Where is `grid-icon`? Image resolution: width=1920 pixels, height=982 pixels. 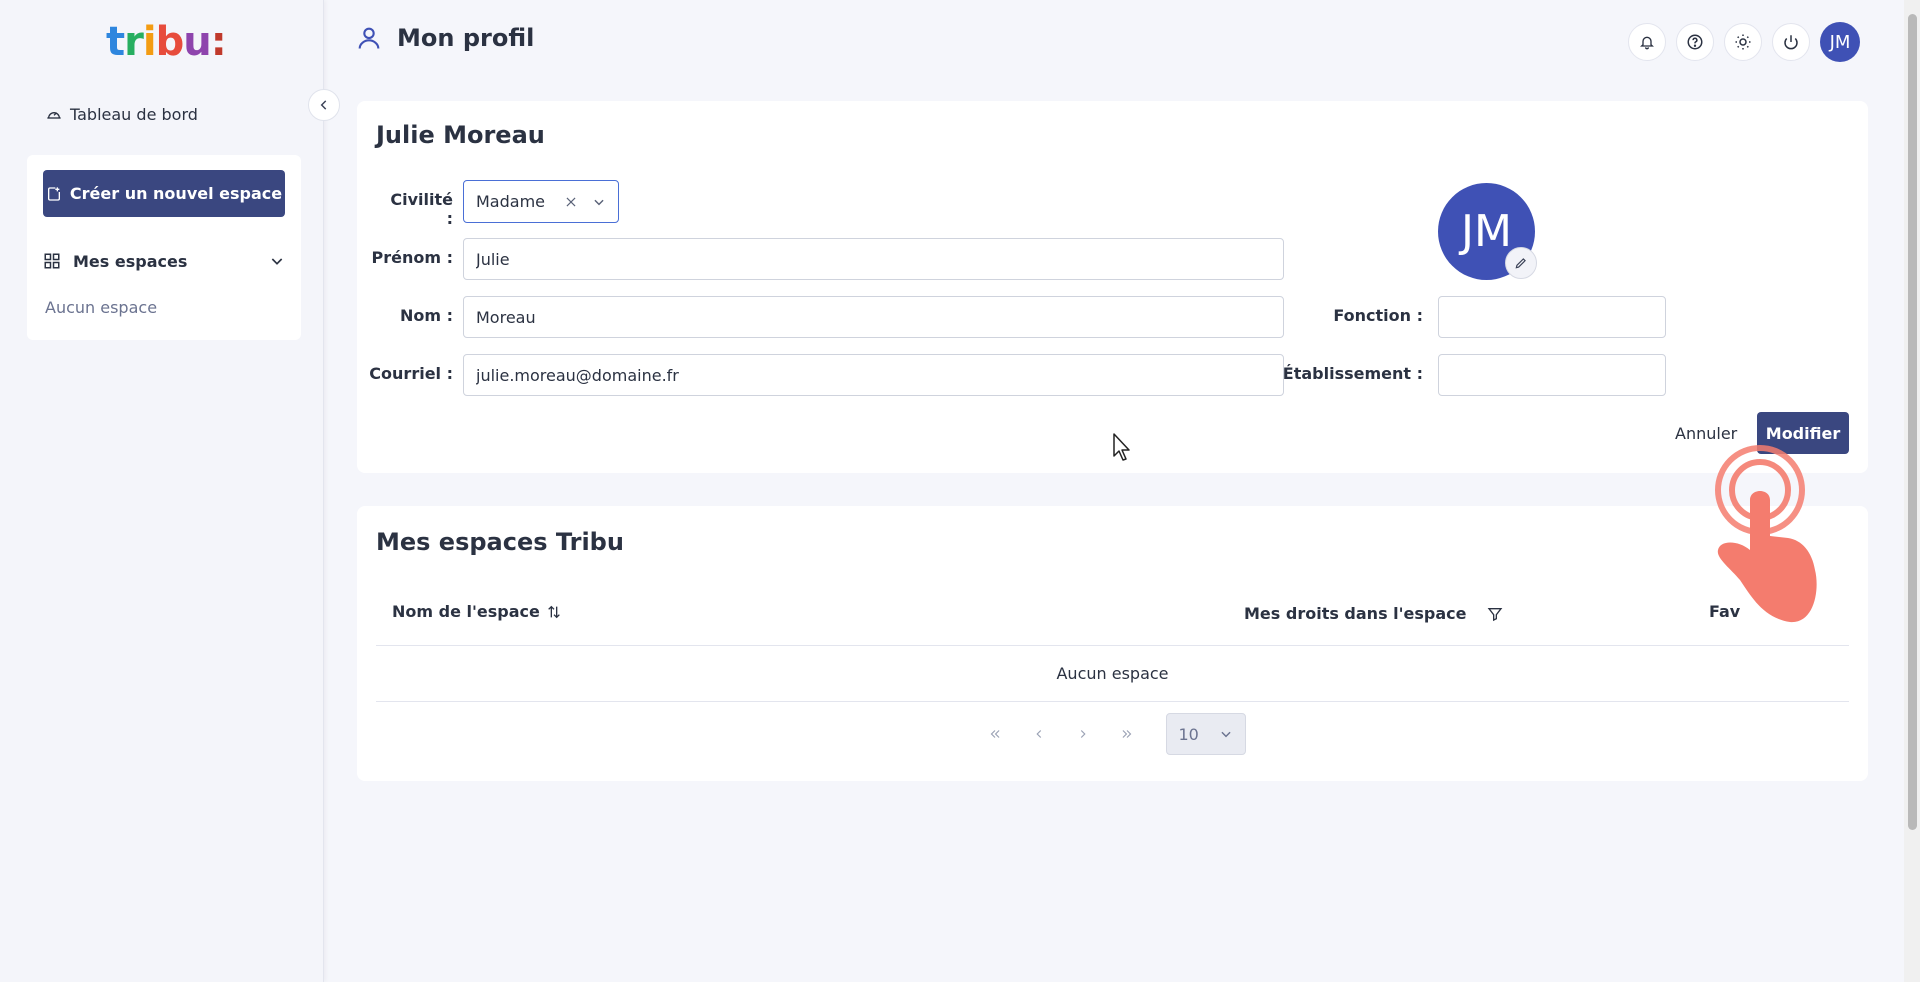 grid-icon is located at coordinates (52, 261).